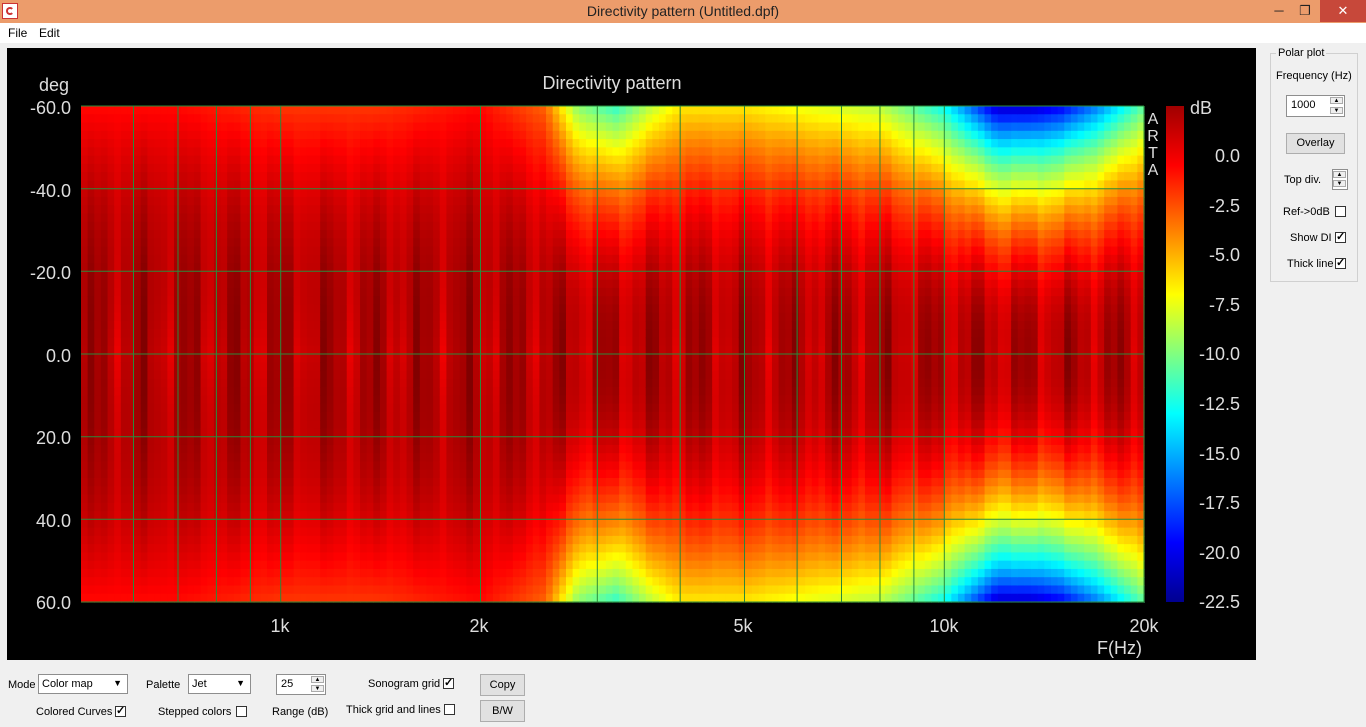 The height and width of the screenshot is (727, 1366). What do you see at coordinates (683, 11) in the screenshot?
I see `window-title: Directivity pattern (Untitled.dpf)` at bounding box center [683, 11].